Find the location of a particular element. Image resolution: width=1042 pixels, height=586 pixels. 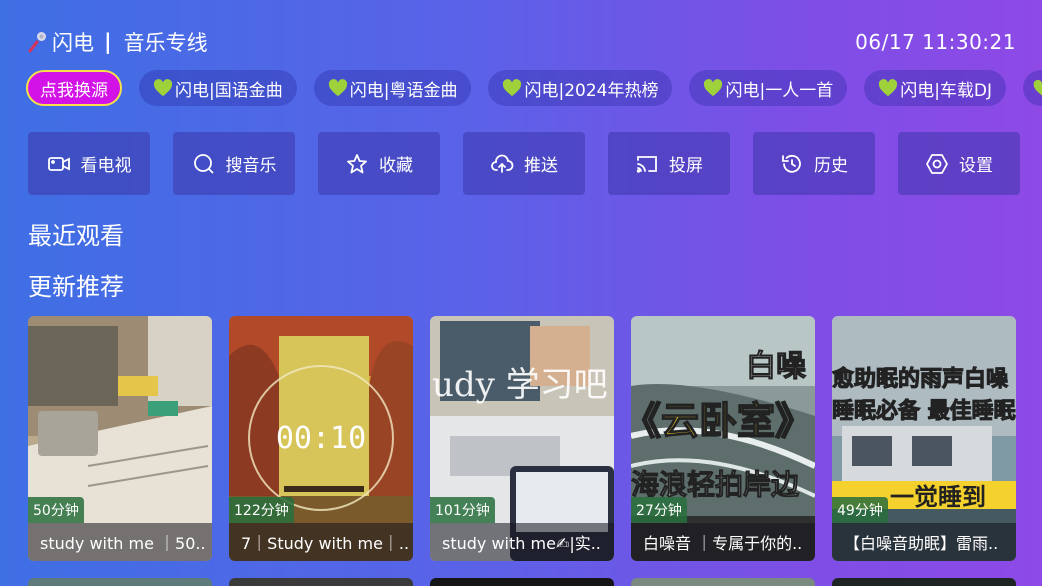

source-chip: 闪电|一人一首 is located at coordinates (768, 88).